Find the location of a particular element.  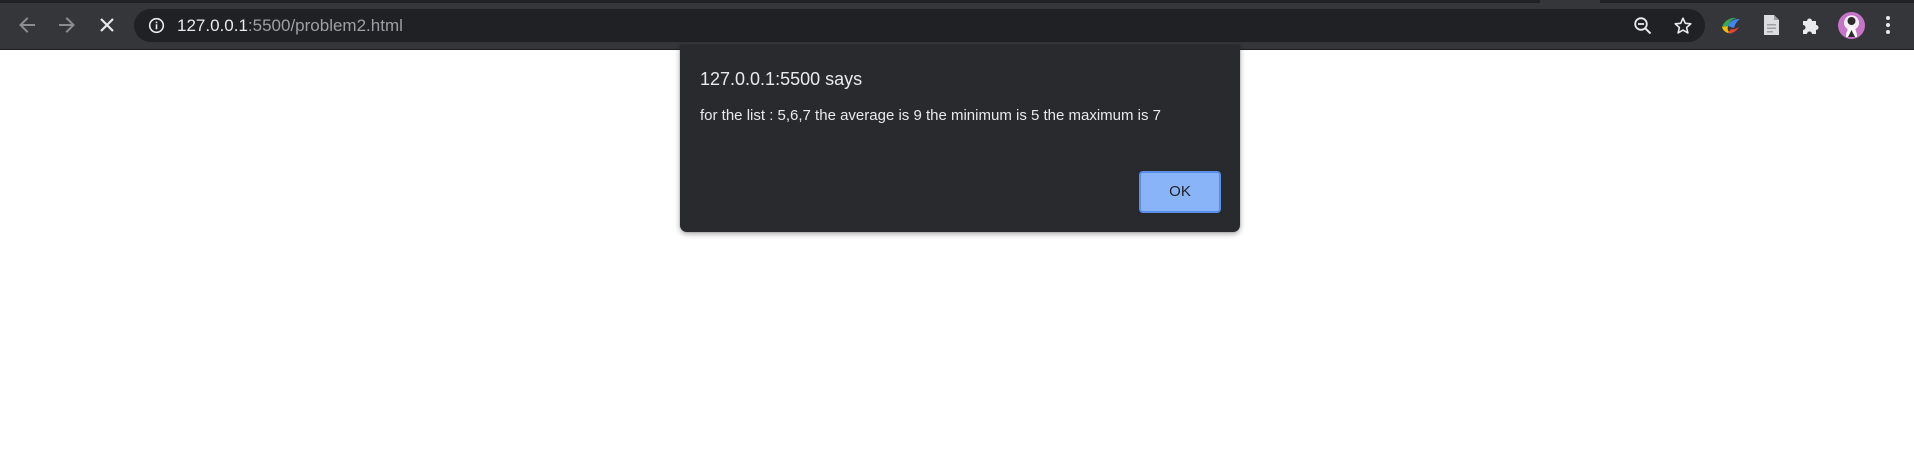

close-icon is located at coordinates (107, 25).